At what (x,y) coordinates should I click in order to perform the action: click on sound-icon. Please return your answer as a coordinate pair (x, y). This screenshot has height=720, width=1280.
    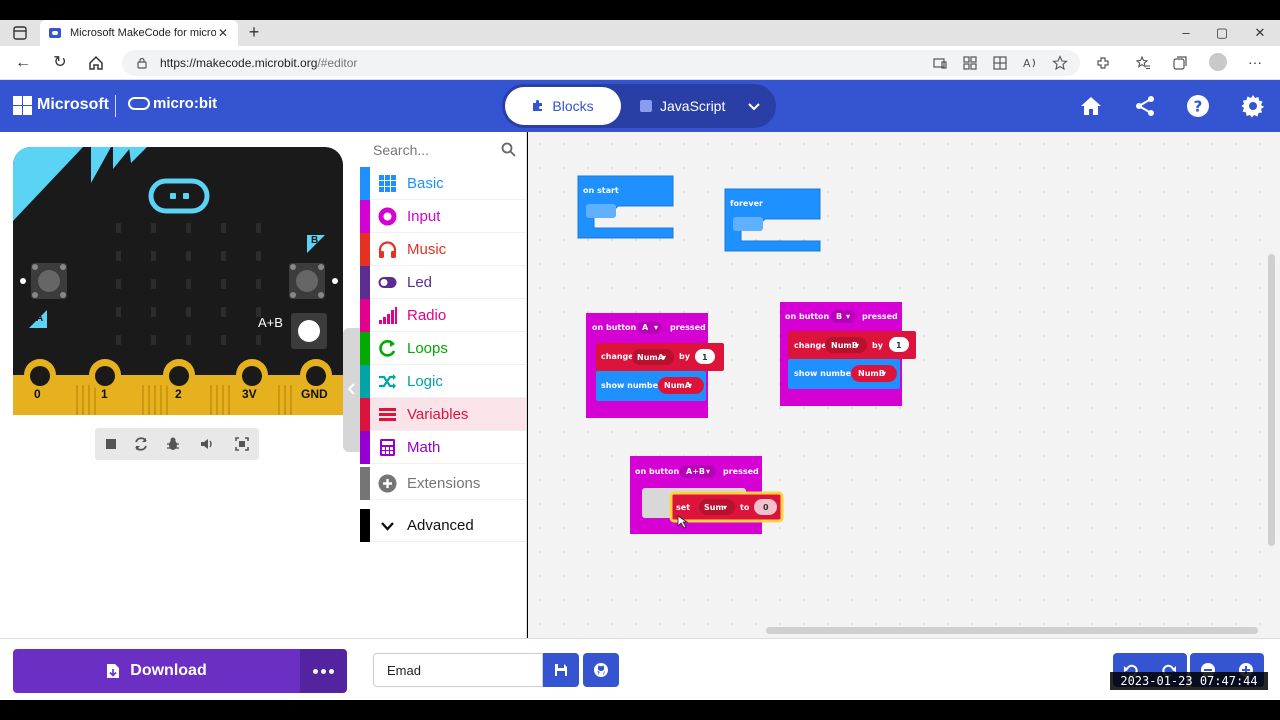
    Looking at the image, I should click on (207, 444).